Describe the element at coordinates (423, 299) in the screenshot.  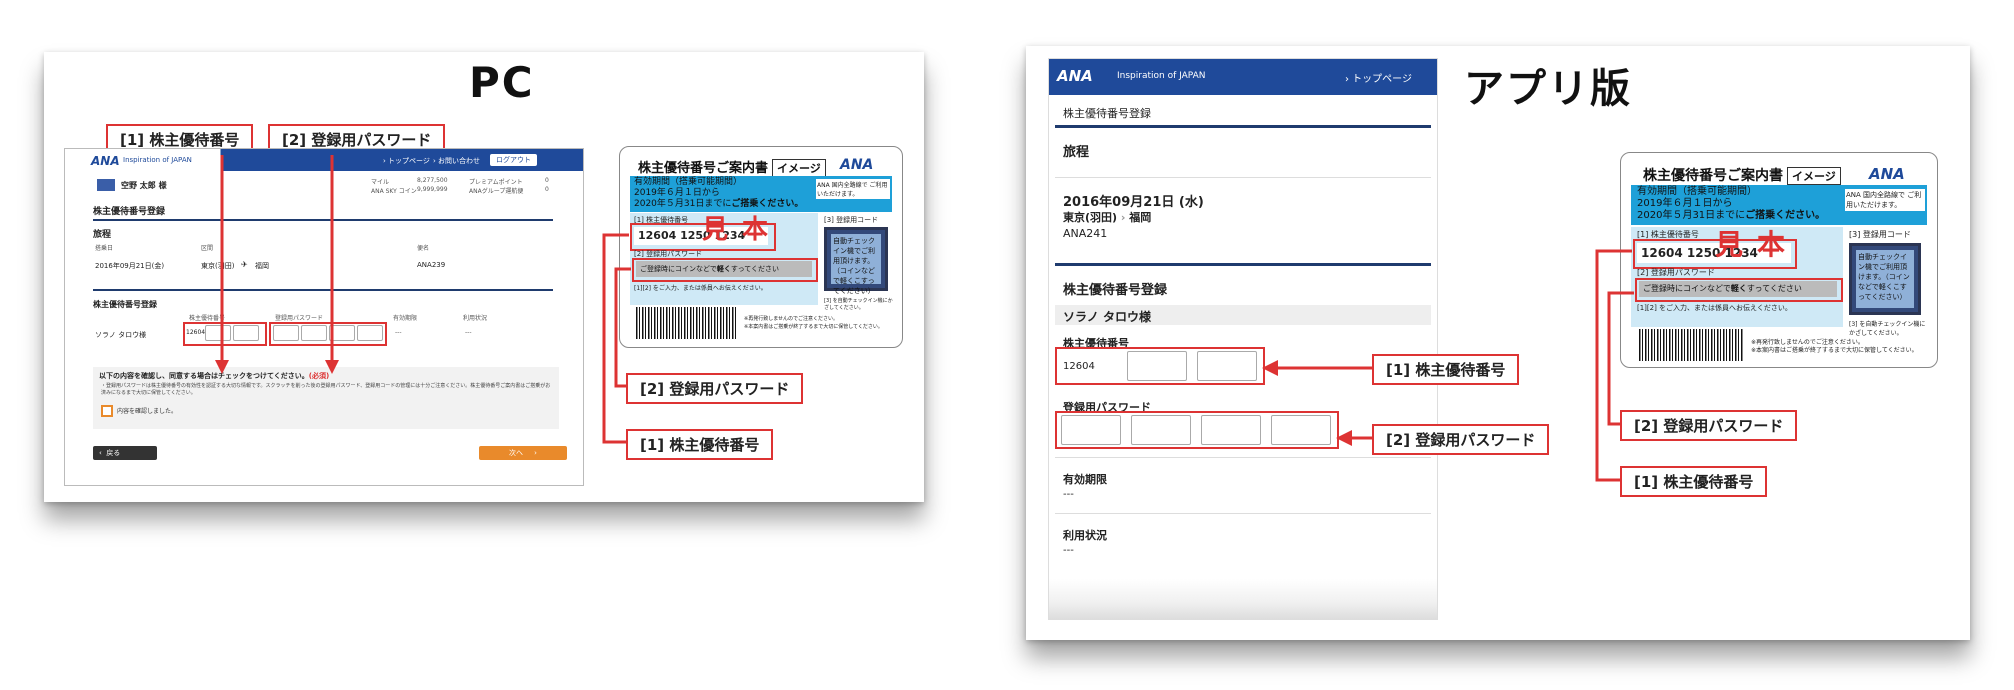
I see `pc-arrows` at that location.